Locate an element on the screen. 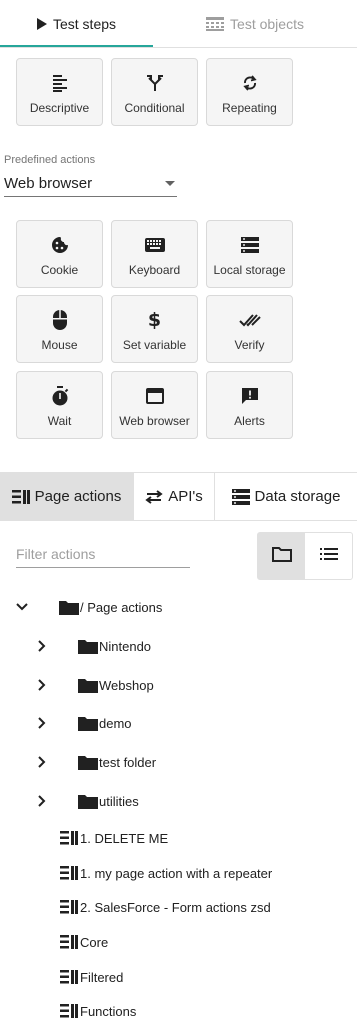 The height and width of the screenshot is (1022, 357). descriptive-step-button: Descriptive is located at coordinates (59, 92).